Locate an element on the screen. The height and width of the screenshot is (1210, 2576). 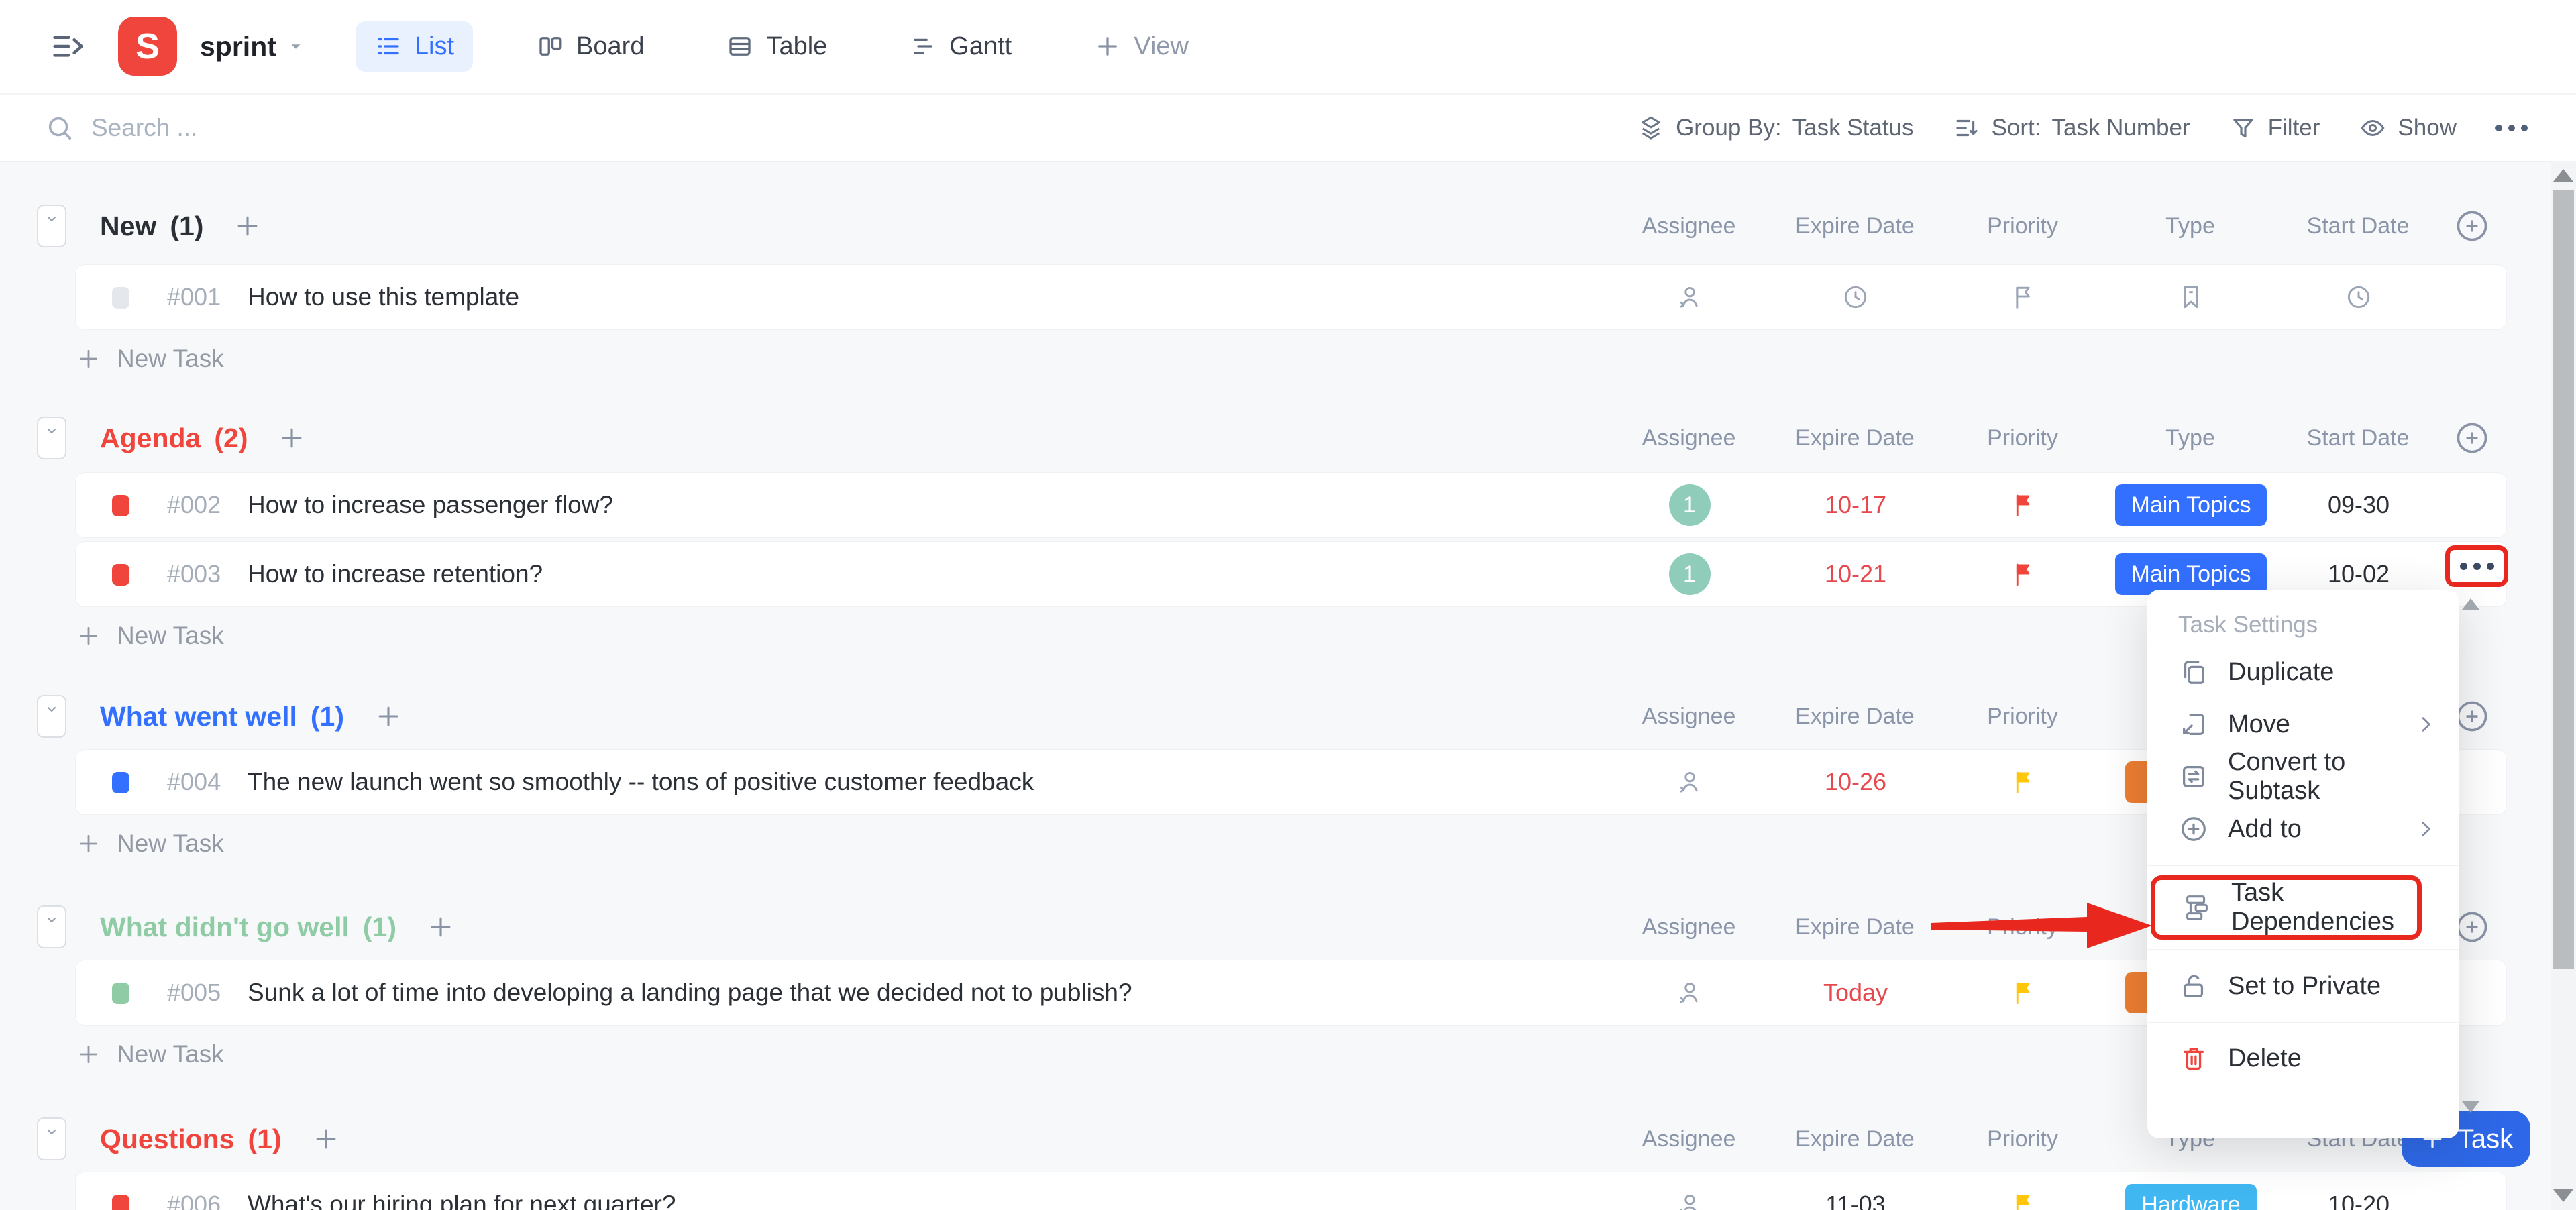
duplicate-icon is located at coordinates (2194, 672).